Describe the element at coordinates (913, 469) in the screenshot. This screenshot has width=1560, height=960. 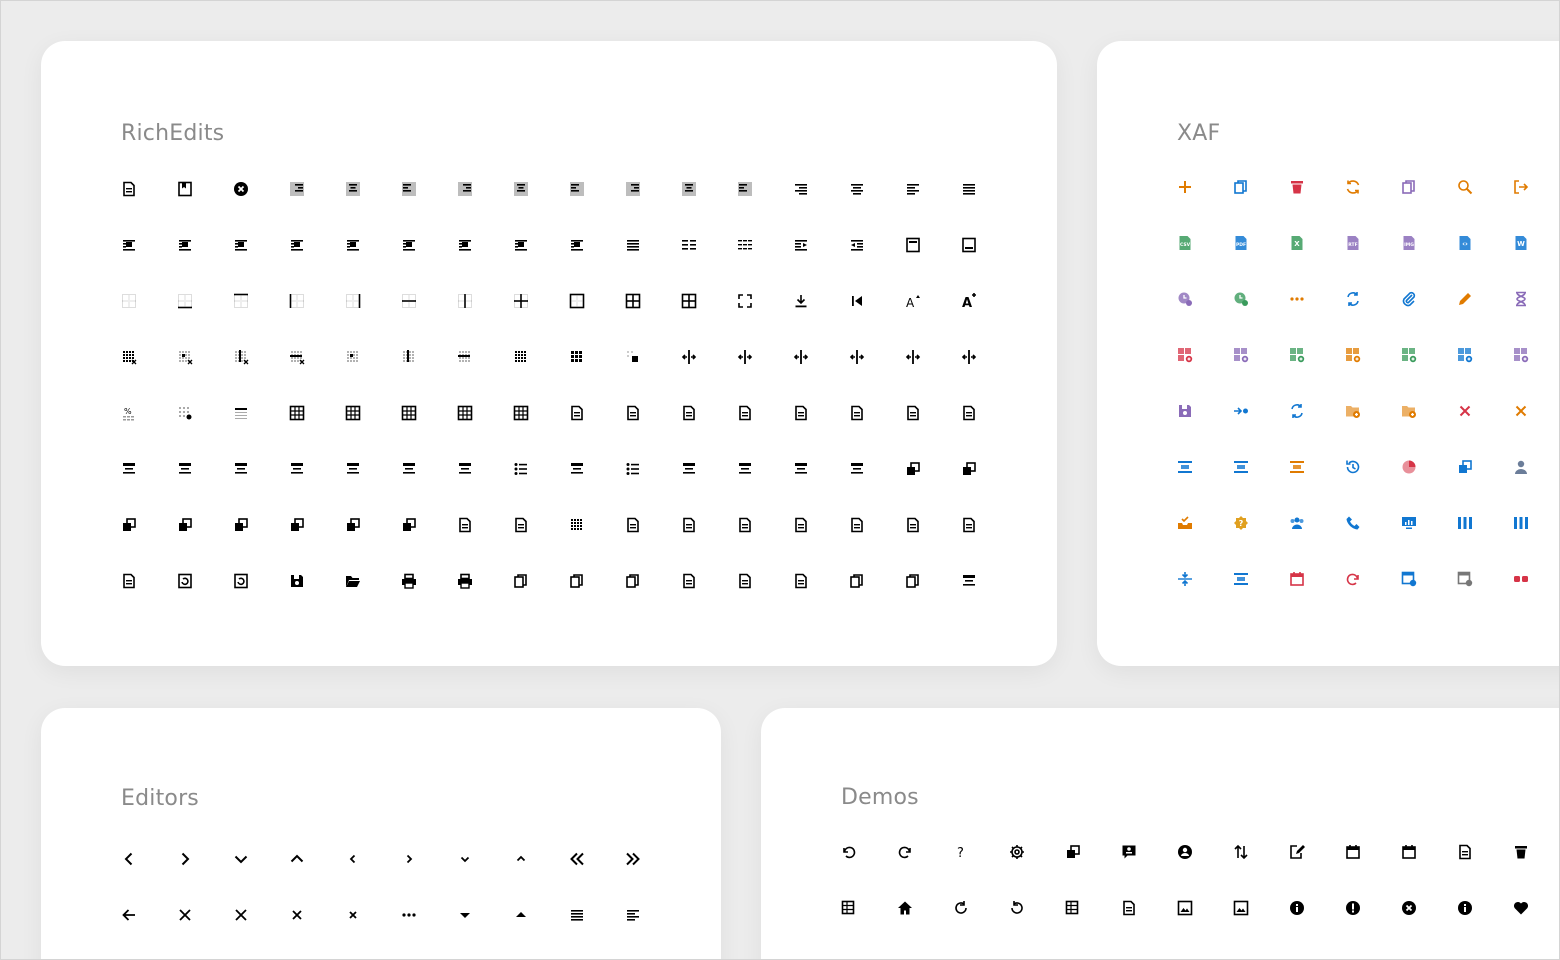
I see `bring-front-icon` at that location.